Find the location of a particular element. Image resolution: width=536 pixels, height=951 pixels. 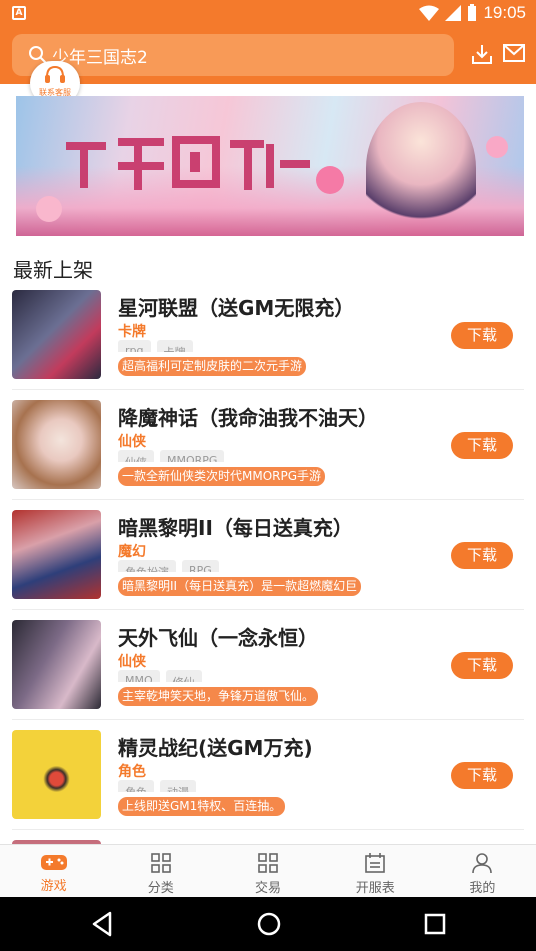

tag: rpg is located at coordinates (134, 346).